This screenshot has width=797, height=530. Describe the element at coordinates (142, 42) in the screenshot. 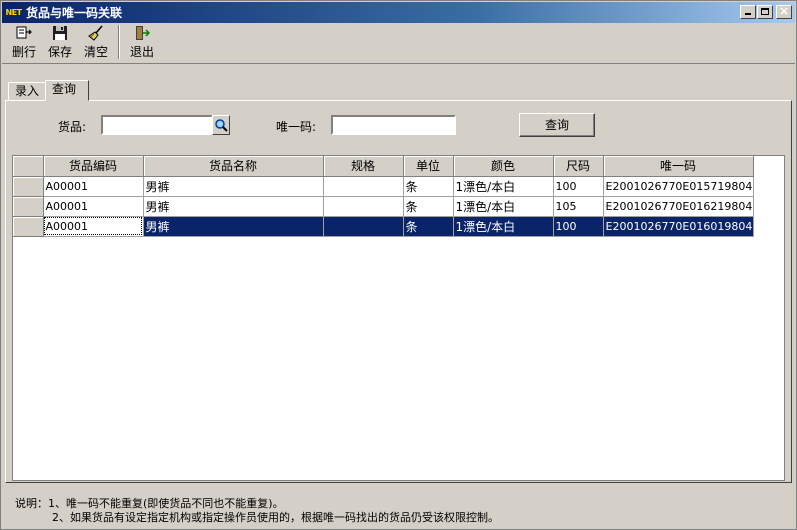

I see `exit-button: 退出` at that location.